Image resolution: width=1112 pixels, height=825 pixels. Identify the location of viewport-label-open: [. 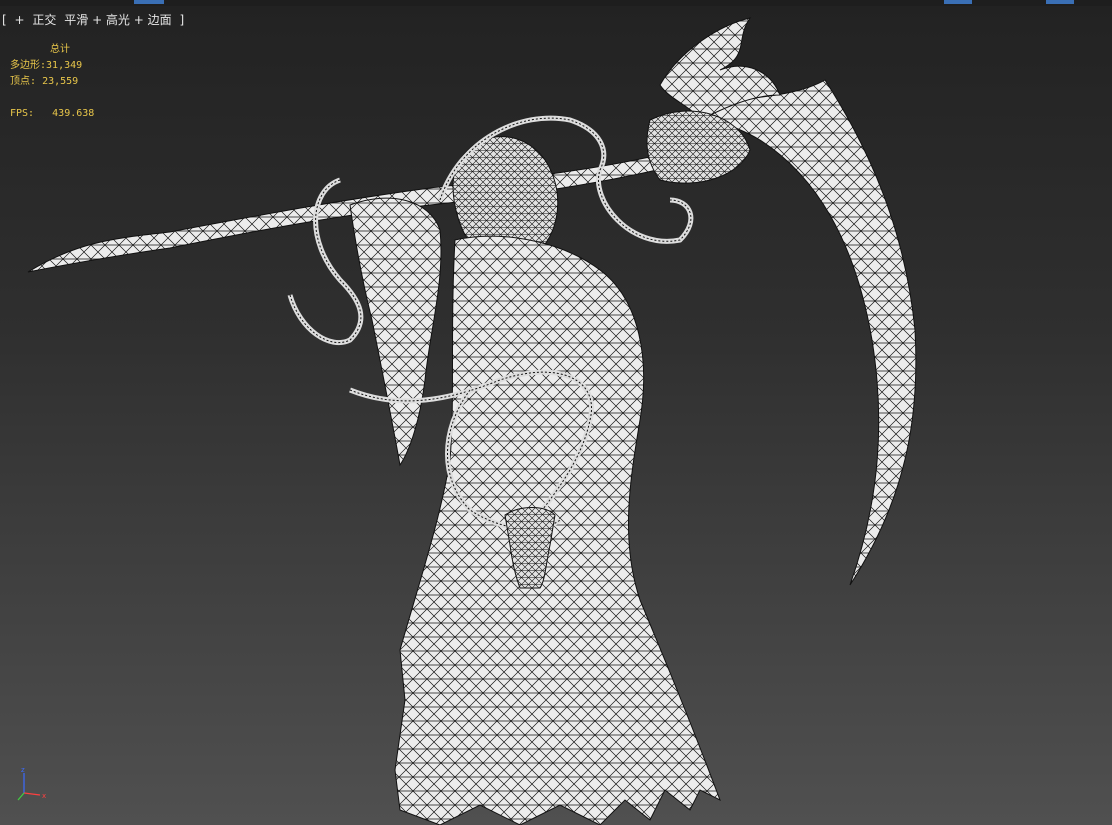
(4, 20).